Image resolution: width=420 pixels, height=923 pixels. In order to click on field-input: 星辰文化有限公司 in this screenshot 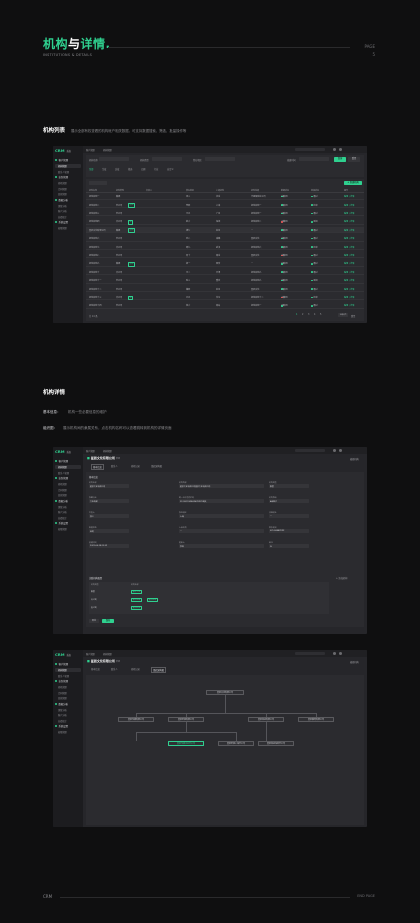, I will do `click(109, 486)`.